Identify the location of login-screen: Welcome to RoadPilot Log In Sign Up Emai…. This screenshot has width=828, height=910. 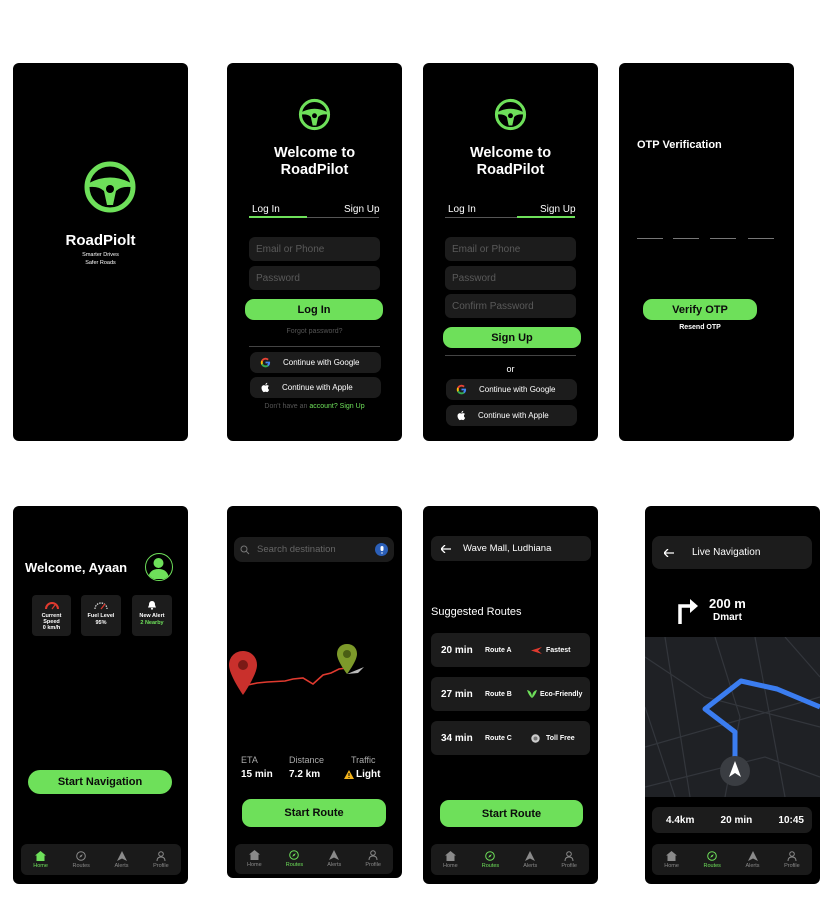
(314, 252).